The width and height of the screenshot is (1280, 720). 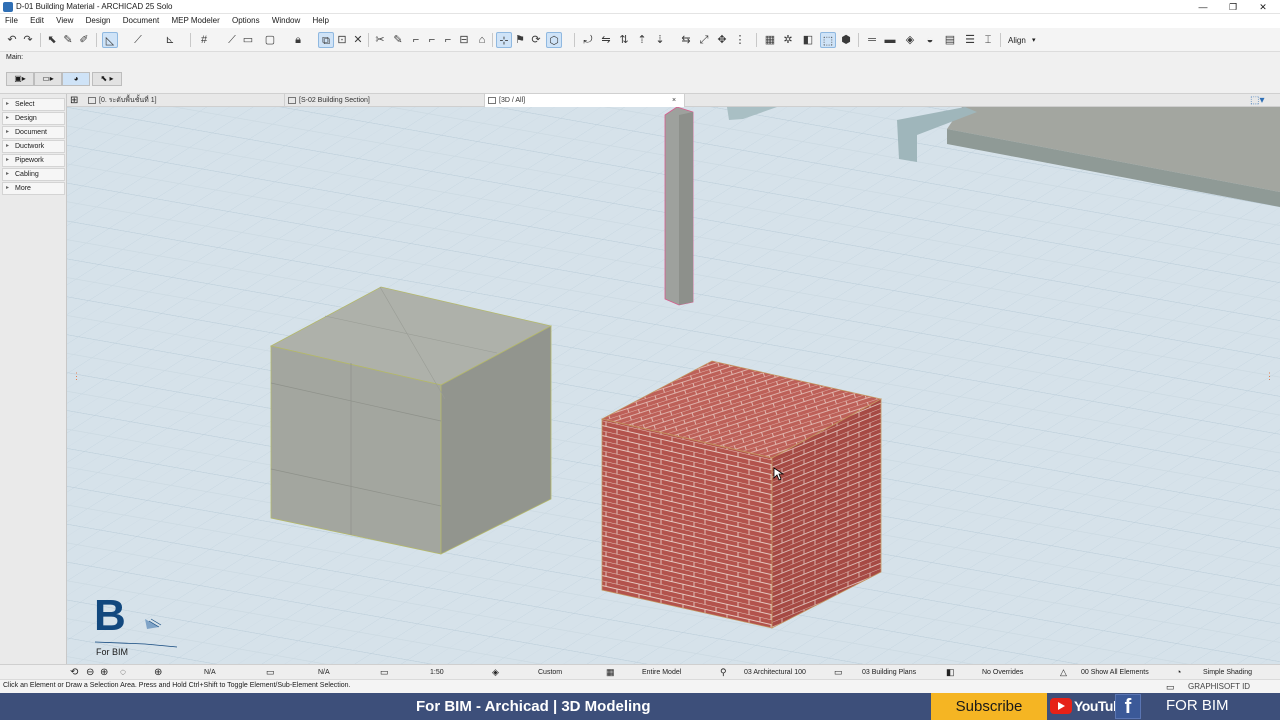 I want to click on zoom-out-icon: ⊖, so click(x=90, y=672).